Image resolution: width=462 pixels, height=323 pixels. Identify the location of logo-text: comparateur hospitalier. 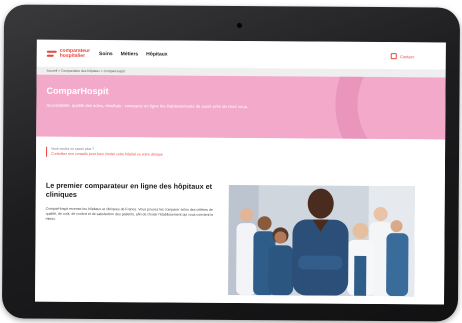
(74, 53).